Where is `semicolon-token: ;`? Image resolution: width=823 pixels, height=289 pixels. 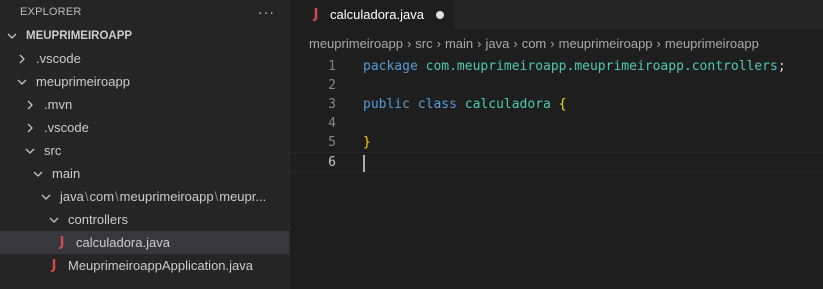
semicolon-token: ; is located at coordinates (781, 66).